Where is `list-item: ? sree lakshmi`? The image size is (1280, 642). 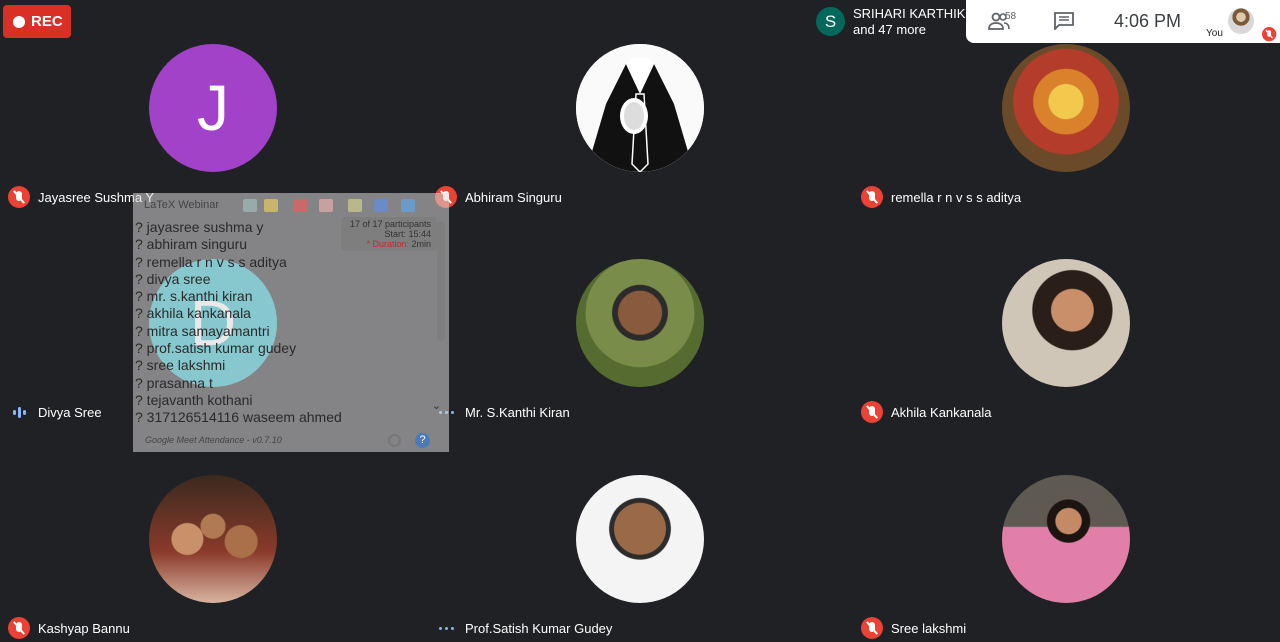
list-item: ? sree lakshmi is located at coordinates (180, 365).